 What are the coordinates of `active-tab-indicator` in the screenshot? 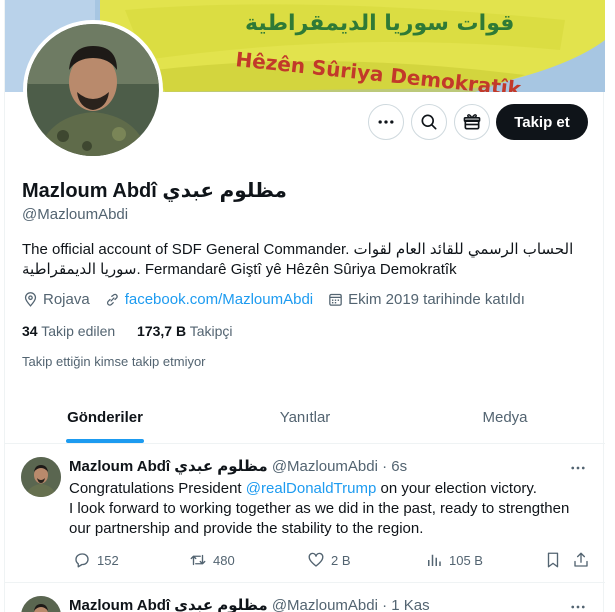 It's located at (105, 441).